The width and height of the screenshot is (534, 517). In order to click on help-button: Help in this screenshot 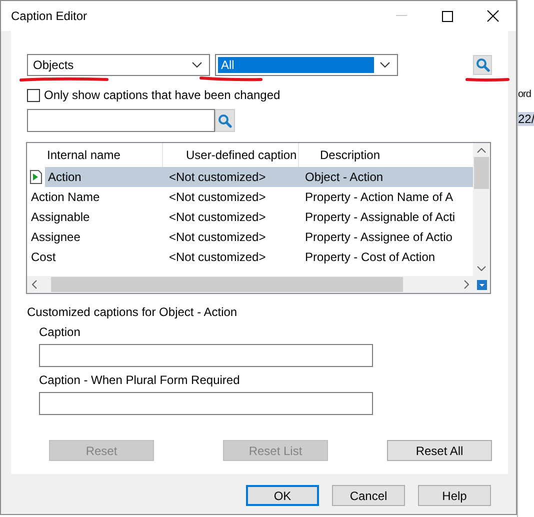, I will do `click(454, 495)`.